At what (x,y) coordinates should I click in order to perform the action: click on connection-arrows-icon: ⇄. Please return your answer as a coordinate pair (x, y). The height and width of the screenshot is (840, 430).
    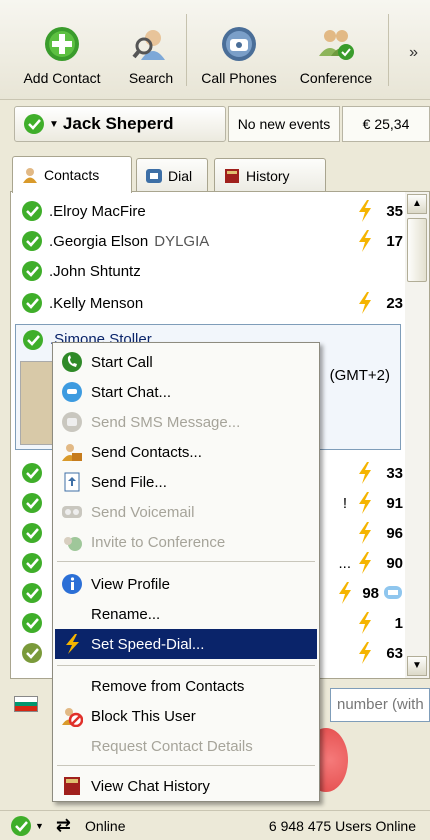
    Looking at the image, I should click on (63, 825).